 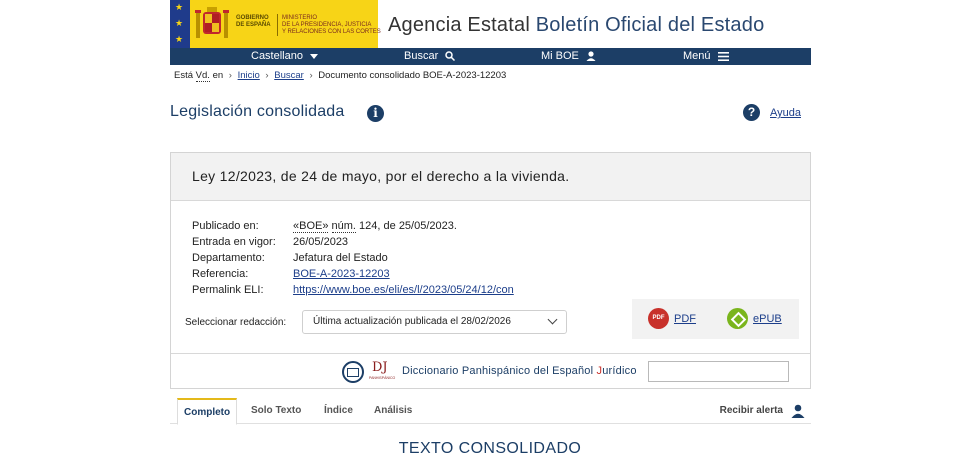 I want to click on nav-menu-label: Menú, so click(x=697, y=56).